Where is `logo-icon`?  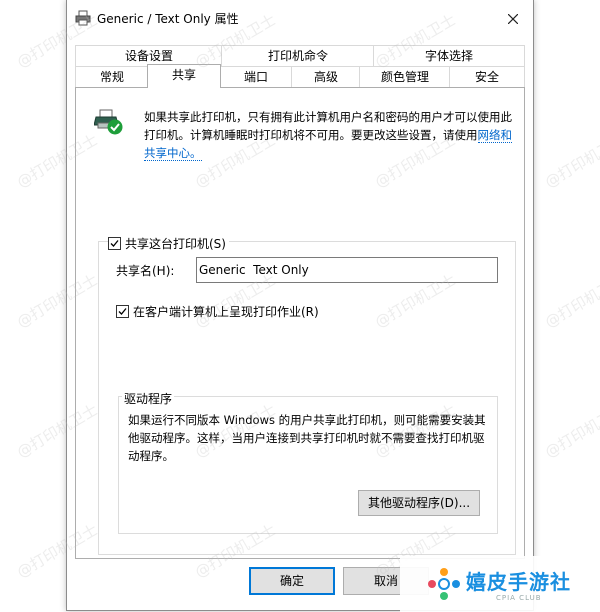 logo-icon is located at coordinates (444, 584).